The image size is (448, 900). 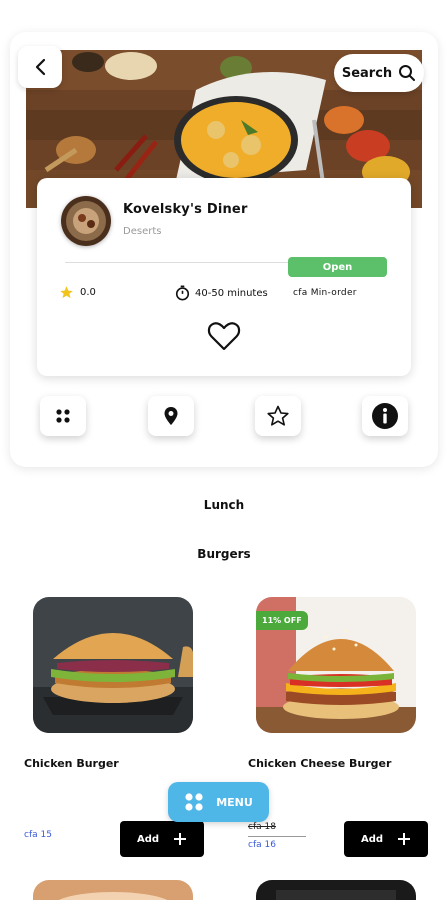 What do you see at coordinates (325, 293) in the screenshot?
I see `min-order: cfa Min-order` at bounding box center [325, 293].